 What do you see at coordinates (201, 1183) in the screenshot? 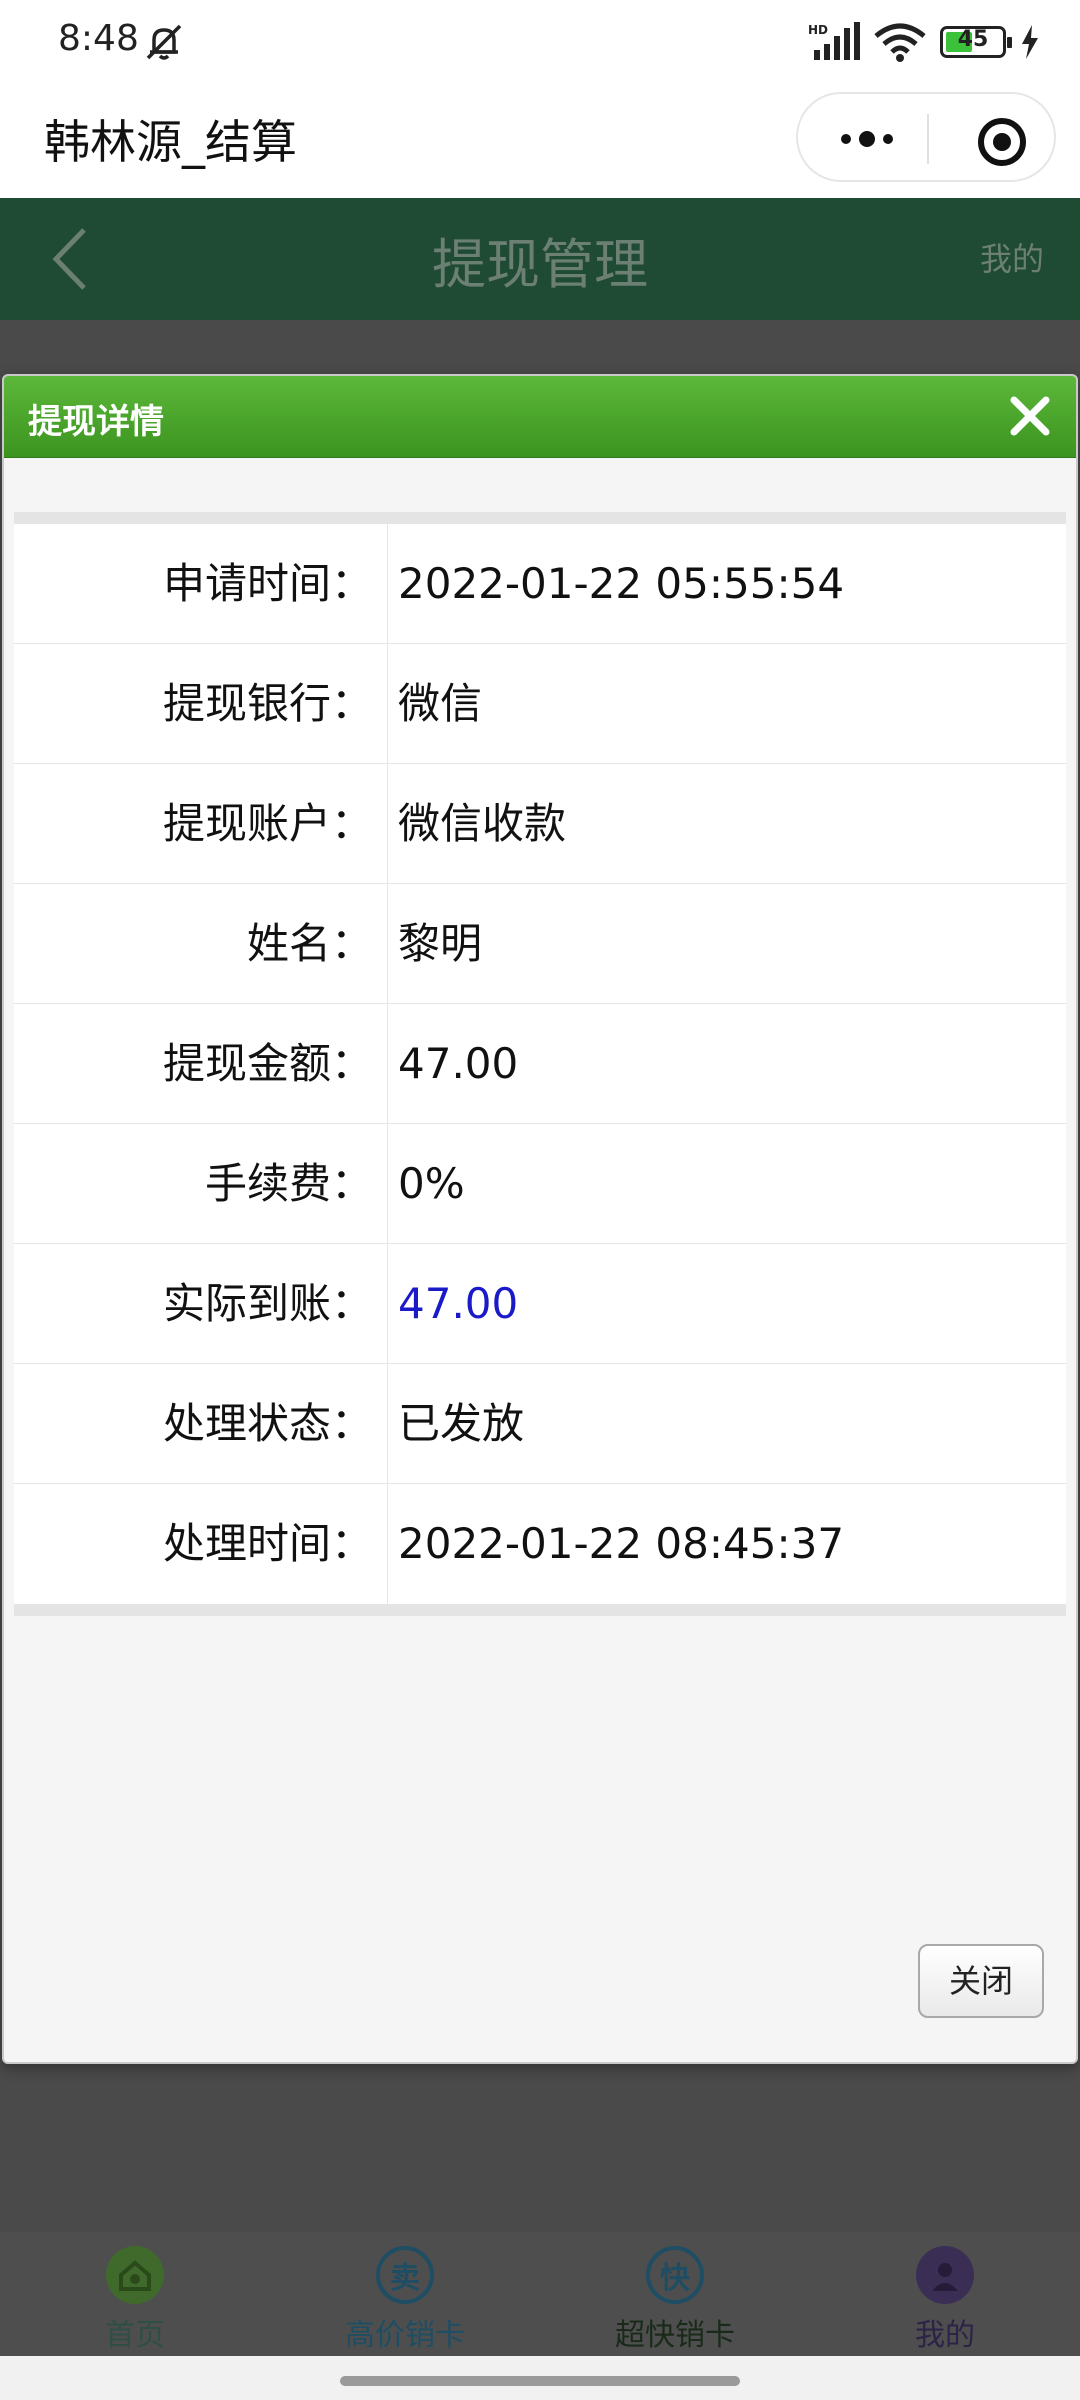
I see `detail-label: 手续费：` at bounding box center [201, 1183].